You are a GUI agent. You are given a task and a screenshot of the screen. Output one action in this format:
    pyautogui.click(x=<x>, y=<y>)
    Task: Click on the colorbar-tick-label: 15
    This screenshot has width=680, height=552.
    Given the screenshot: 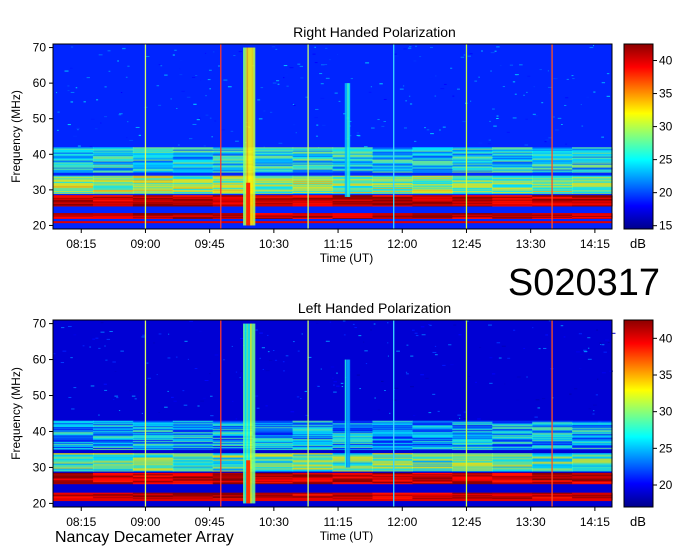 What is the action you would take?
    pyautogui.click(x=666, y=226)
    